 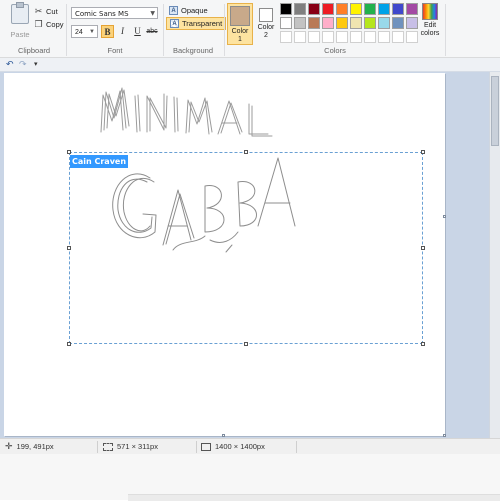 I want to click on status-bar: ✛ 199, 491px 571 × 311px 1400 × 1400px, so click(x=250, y=446).